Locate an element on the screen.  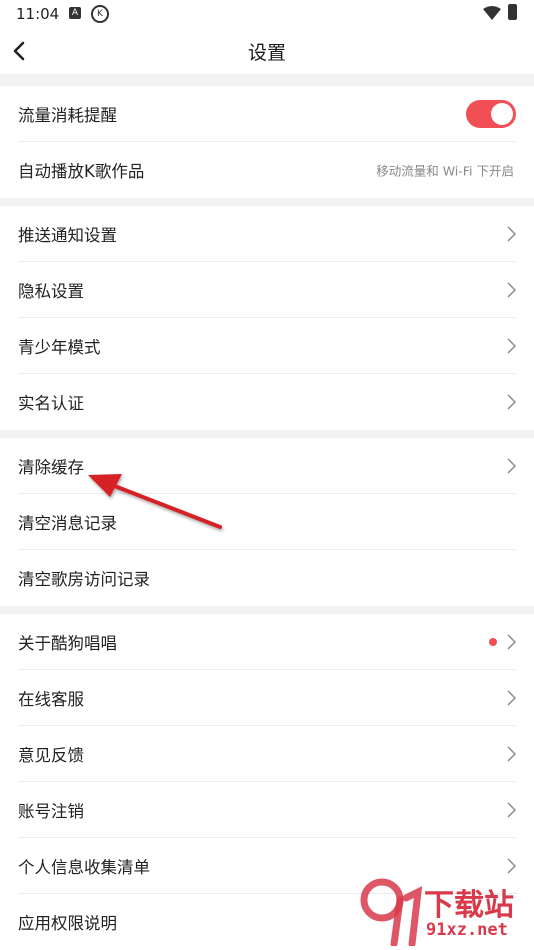
status-bar: 11:04 A K is located at coordinates (267, 14).